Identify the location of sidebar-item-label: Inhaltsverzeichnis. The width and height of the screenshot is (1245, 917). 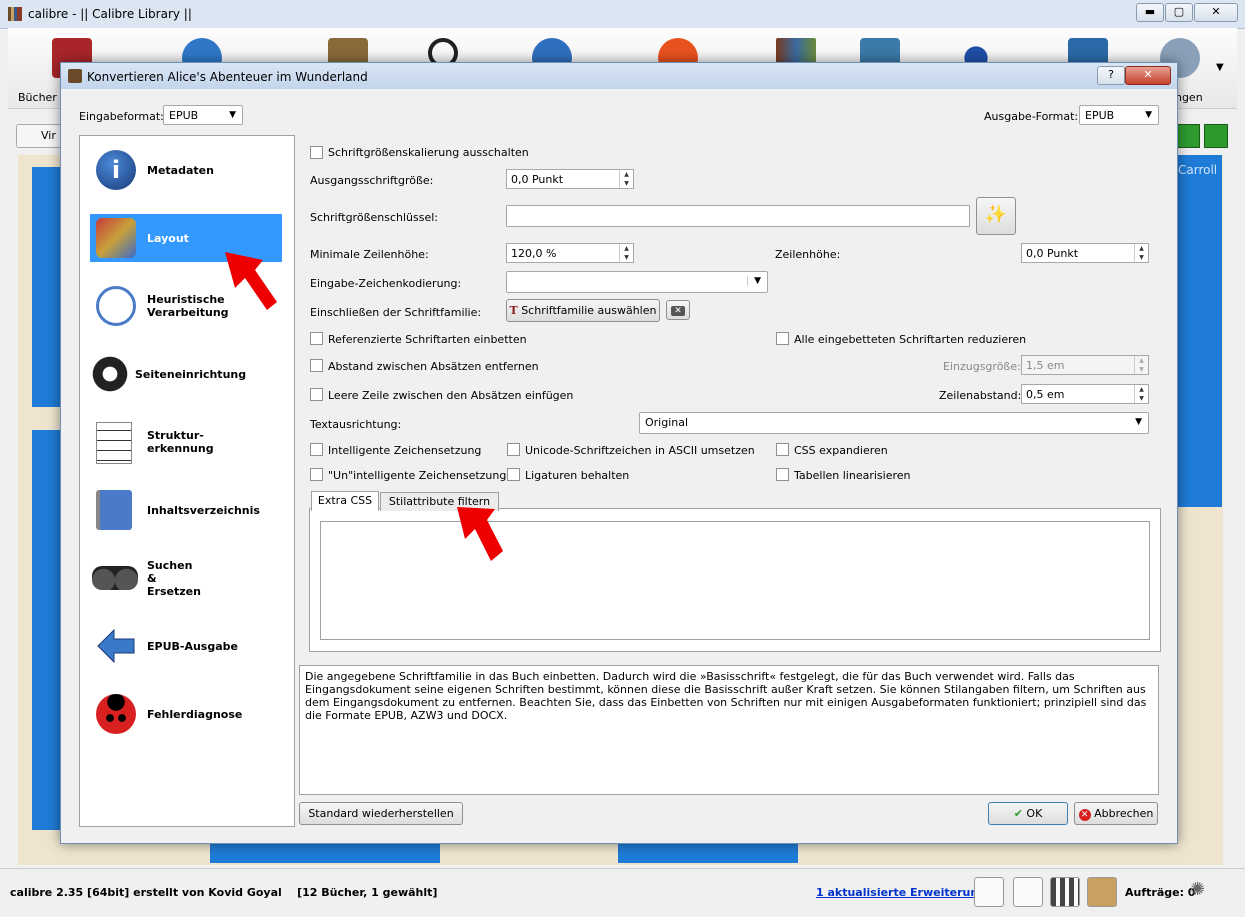
(203, 510).